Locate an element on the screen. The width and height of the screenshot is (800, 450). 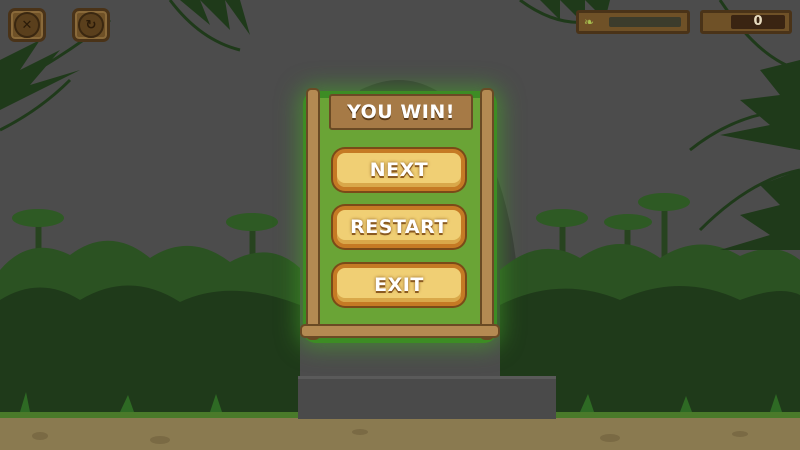
exit-button-label: EXIT is located at coordinates (399, 285).